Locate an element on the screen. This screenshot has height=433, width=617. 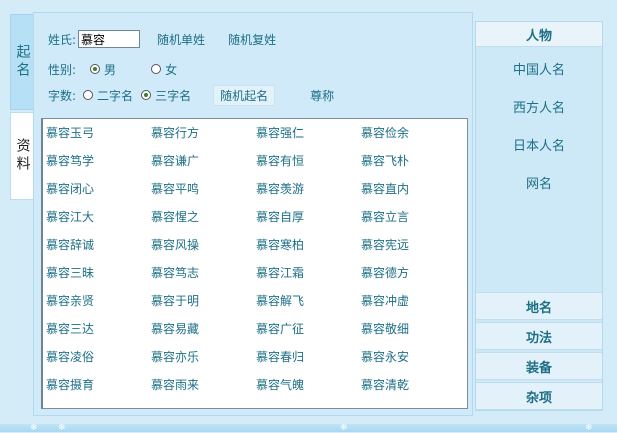
tab-naming: 起名 is located at coordinates (22, 62).